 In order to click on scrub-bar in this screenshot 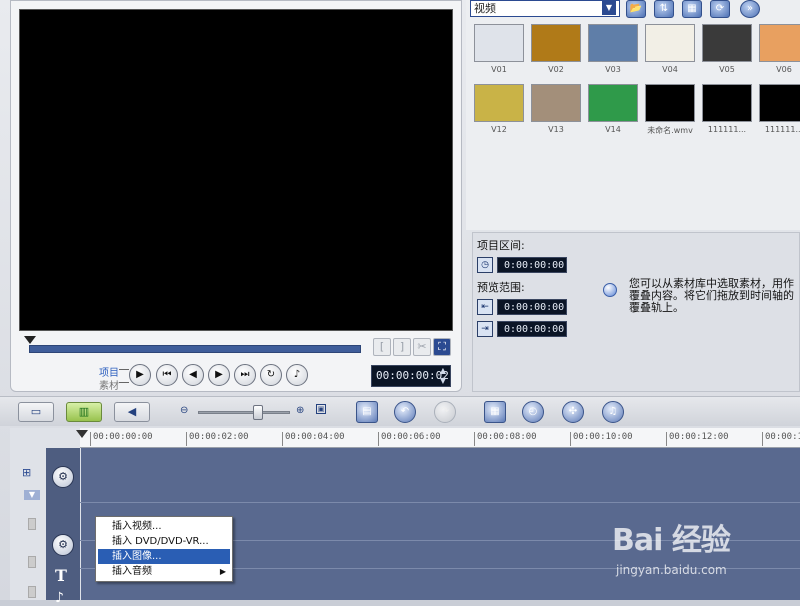, I will do `click(195, 349)`.